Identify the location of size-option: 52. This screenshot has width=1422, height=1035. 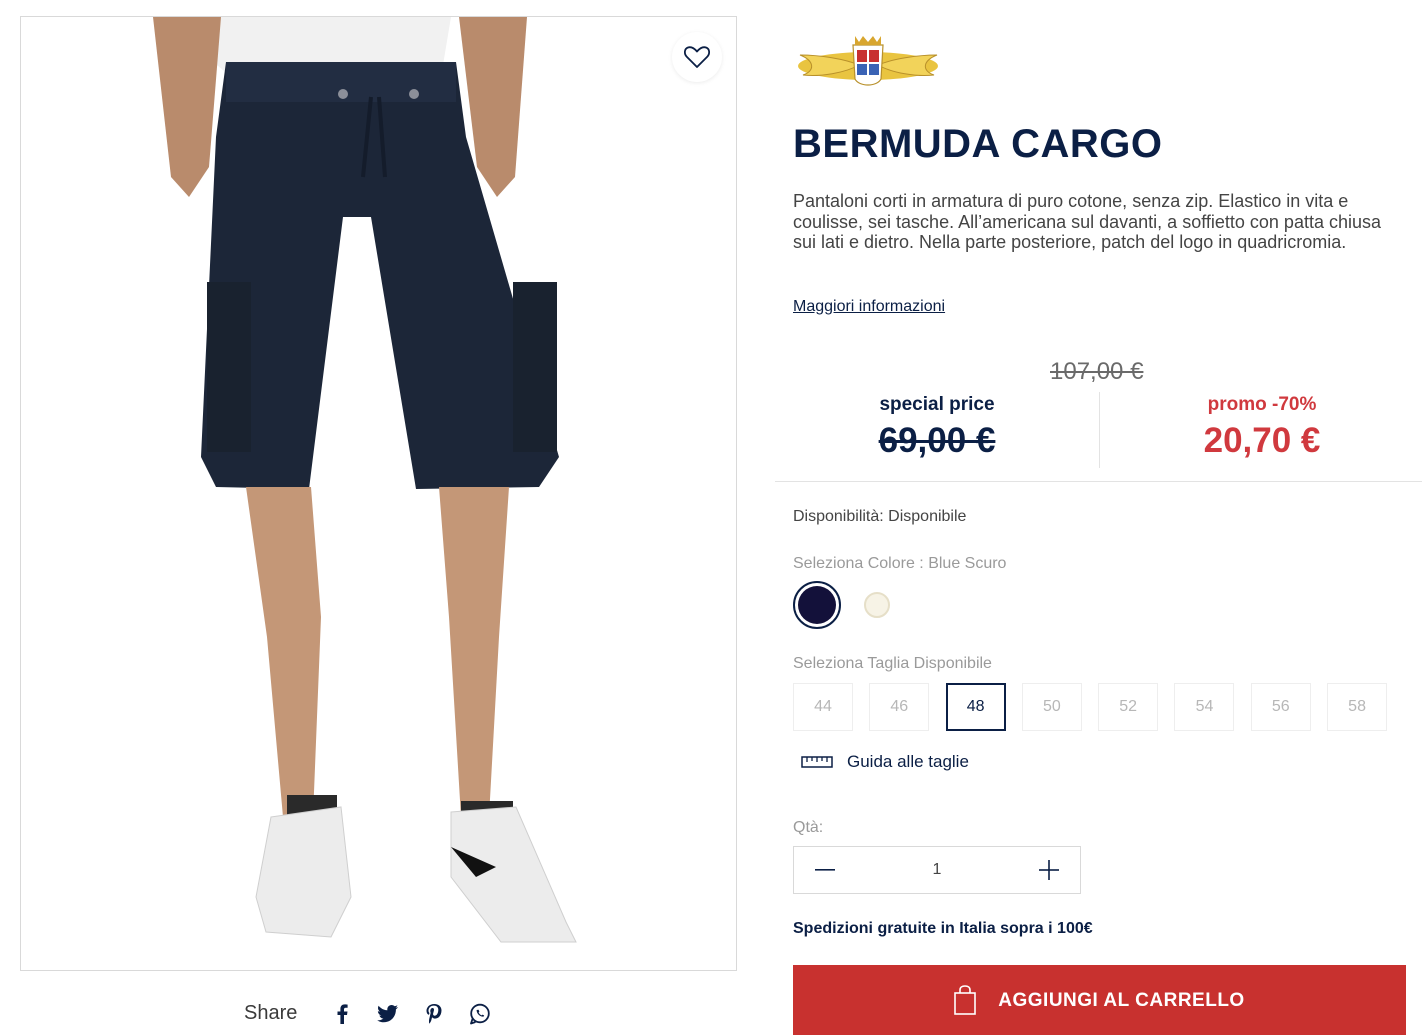
(1128, 707).